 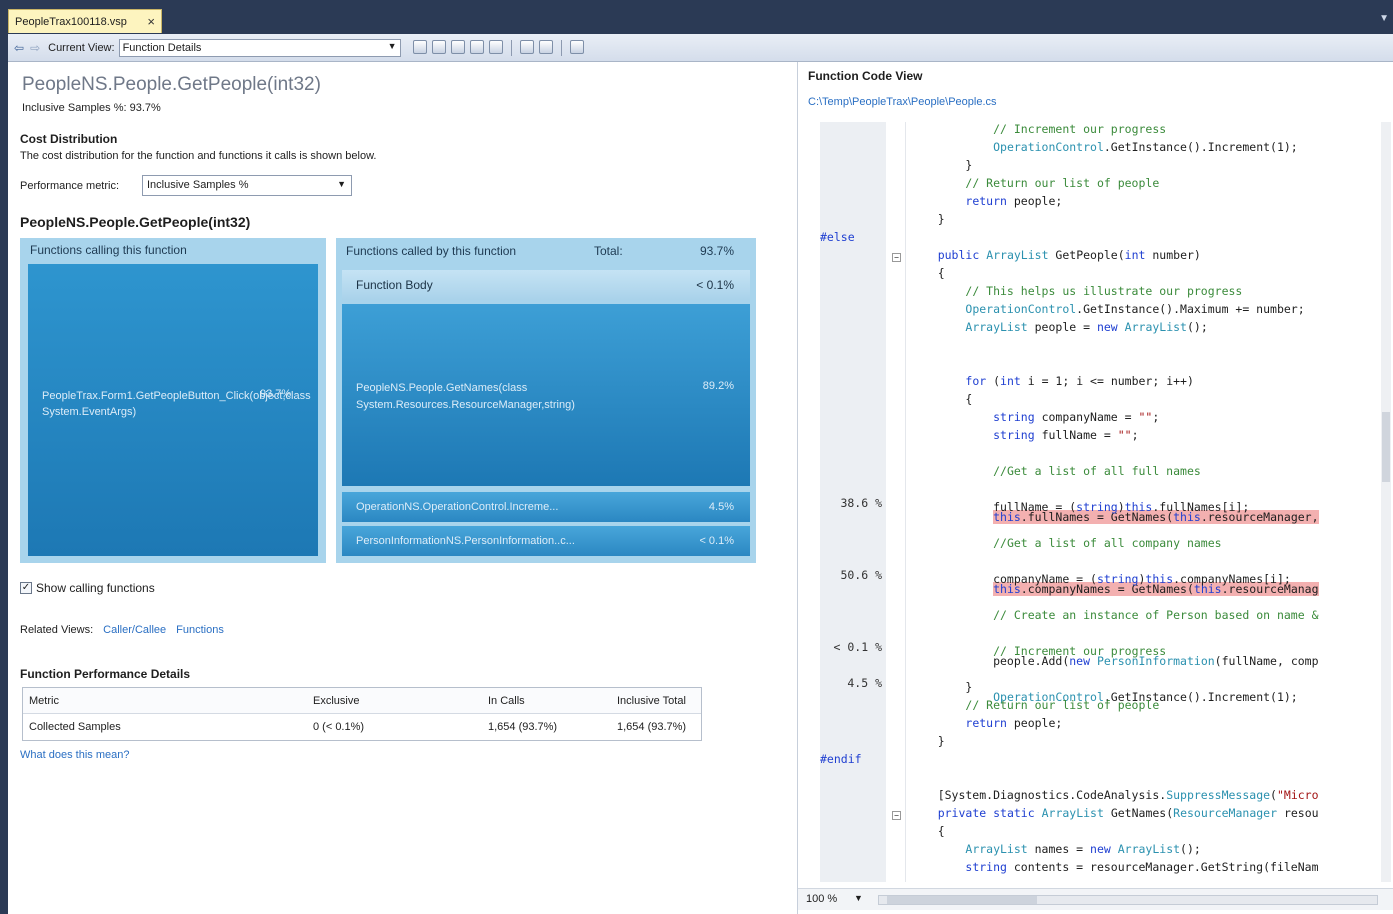 What do you see at coordinates (841, 759) in the screenshot?
I see `code-line: #endif` at bounding box center [841, 759].